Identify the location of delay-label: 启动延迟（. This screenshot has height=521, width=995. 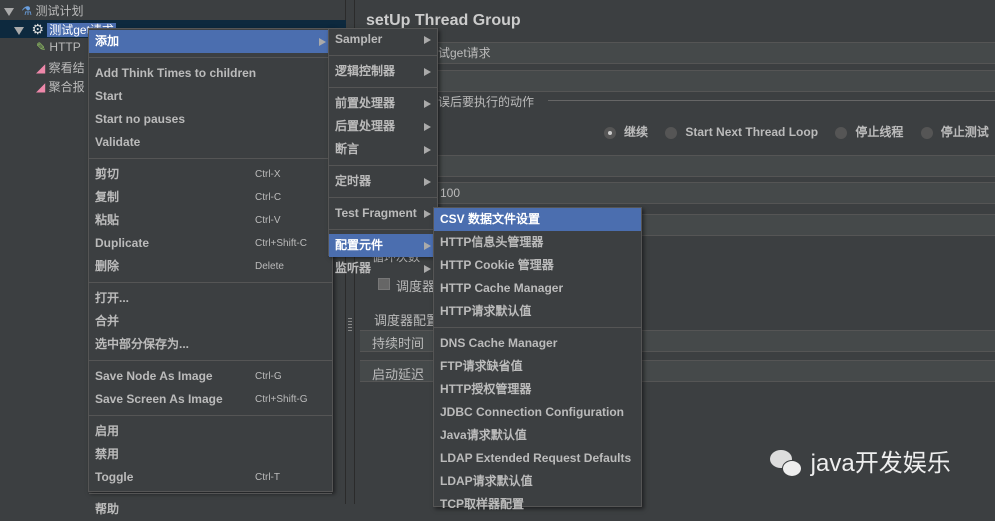
(405, 374).